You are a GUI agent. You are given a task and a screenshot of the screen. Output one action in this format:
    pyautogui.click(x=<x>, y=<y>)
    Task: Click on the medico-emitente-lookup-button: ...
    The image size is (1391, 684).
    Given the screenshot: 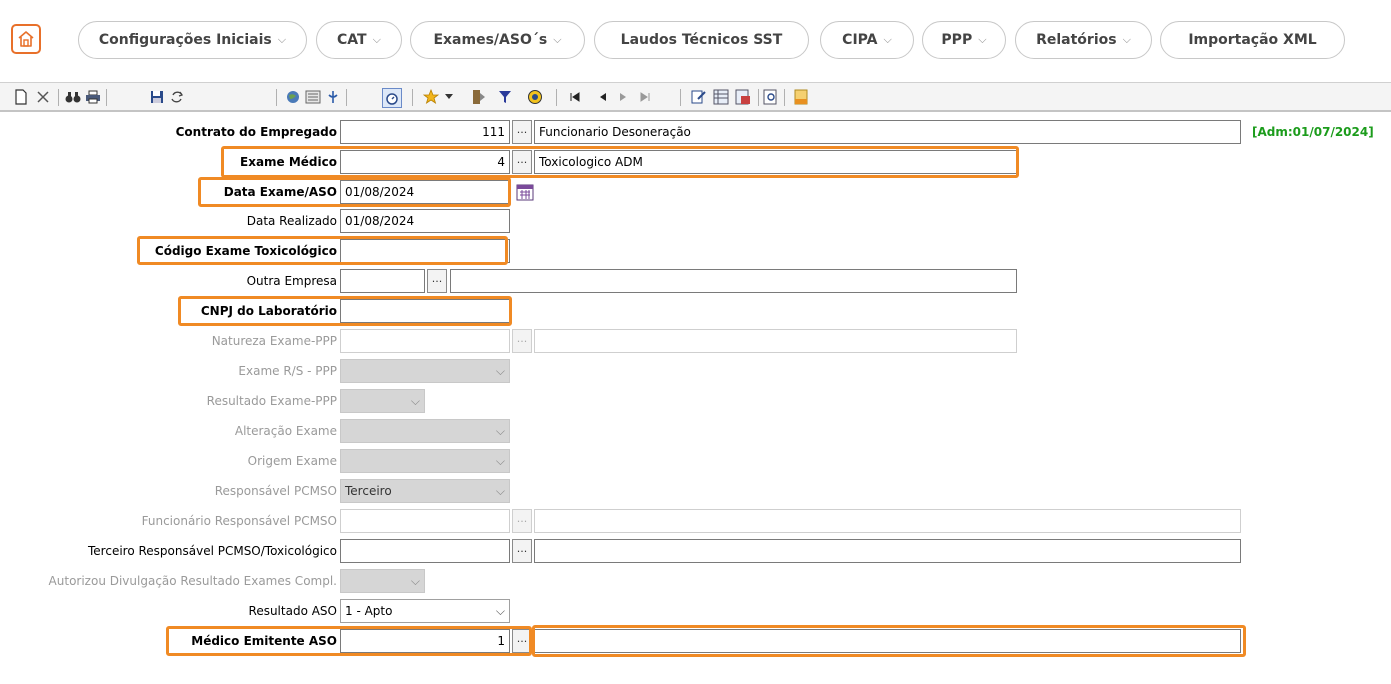 What is the action you would take?
    pyautogui.click(x=522, y=641)
    